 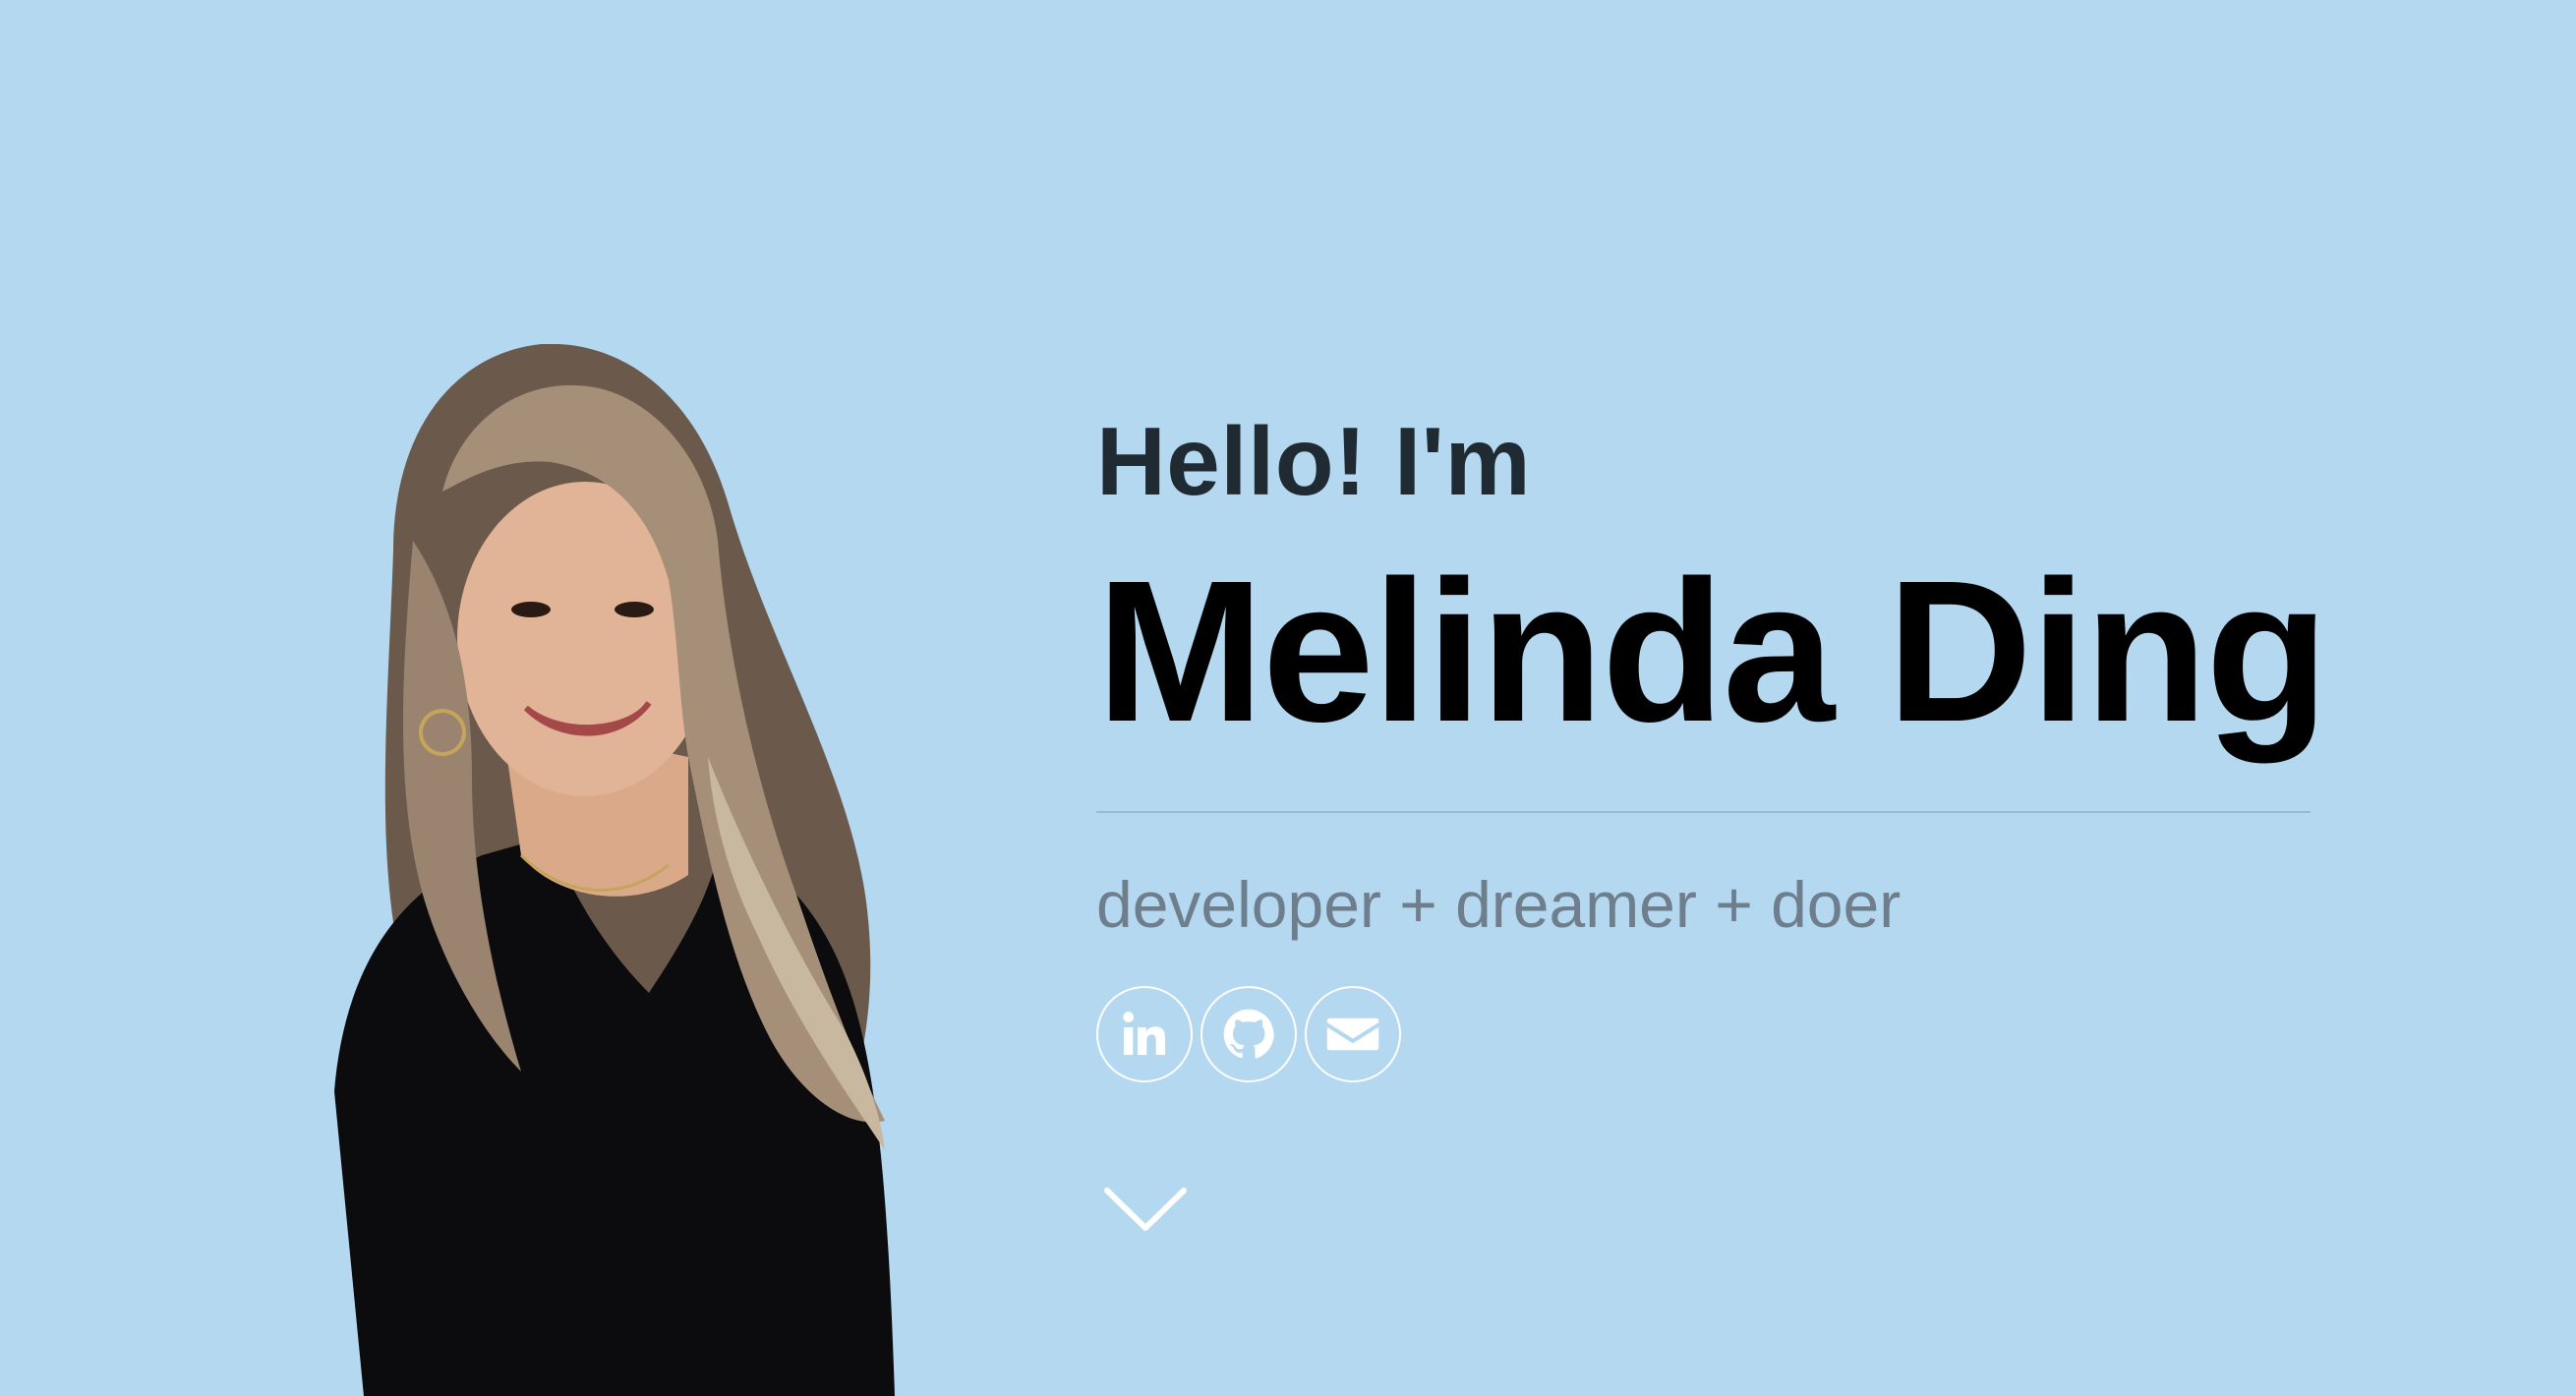 What do you see at coordinates (1705, 1034) in the screenshot?
I see `social-links` at bounding box center [1705, 1034].